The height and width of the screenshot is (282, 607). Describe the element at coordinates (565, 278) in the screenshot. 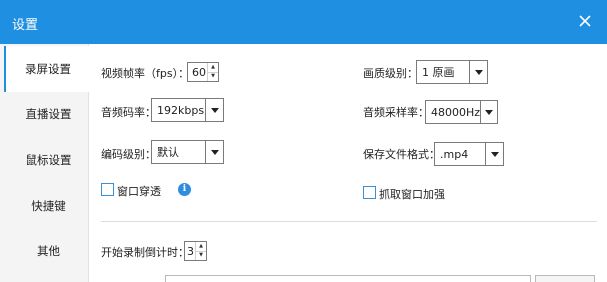

I see `browse-button` at that location.